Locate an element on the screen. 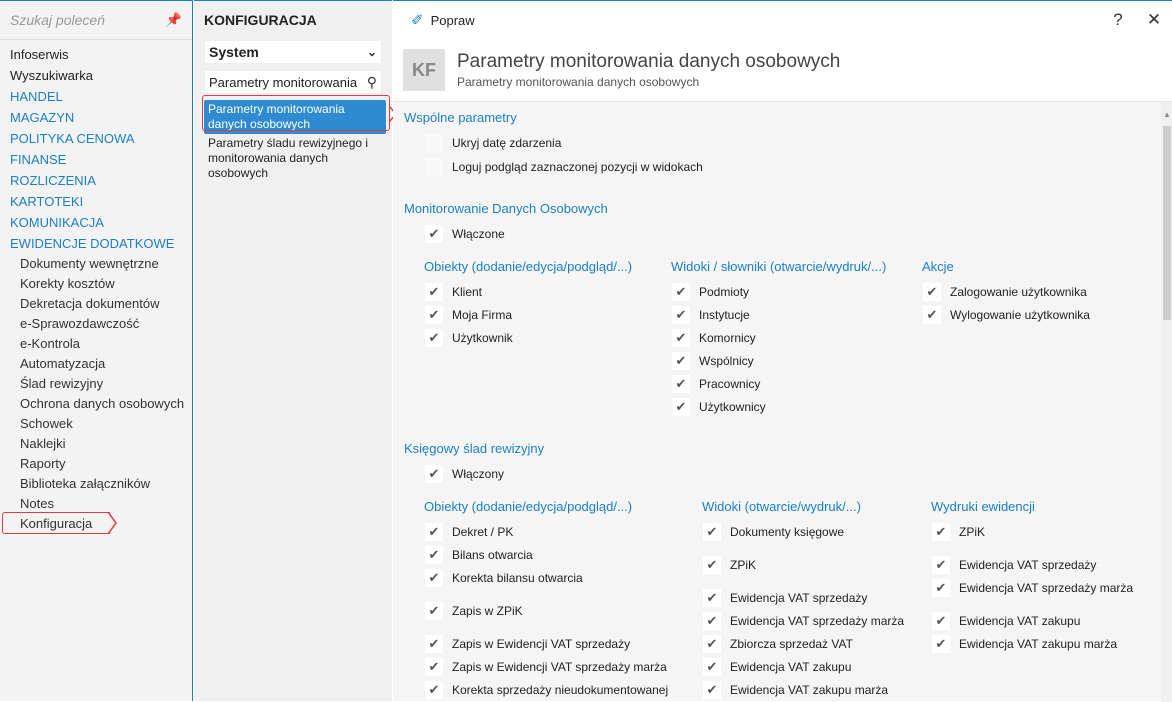  nav-item: Automatyzacja is located at coordinates (96, 364).